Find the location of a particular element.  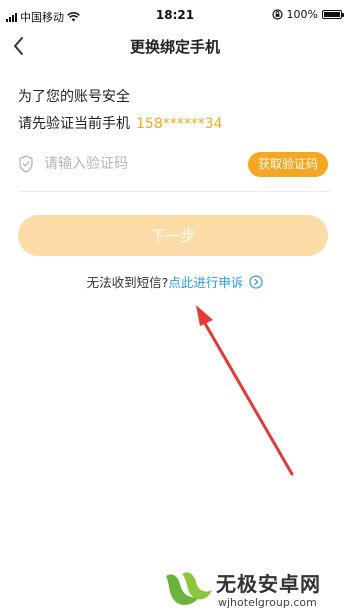

appeal-link: 点此进行申诉 is located at coordinates (205, 281).